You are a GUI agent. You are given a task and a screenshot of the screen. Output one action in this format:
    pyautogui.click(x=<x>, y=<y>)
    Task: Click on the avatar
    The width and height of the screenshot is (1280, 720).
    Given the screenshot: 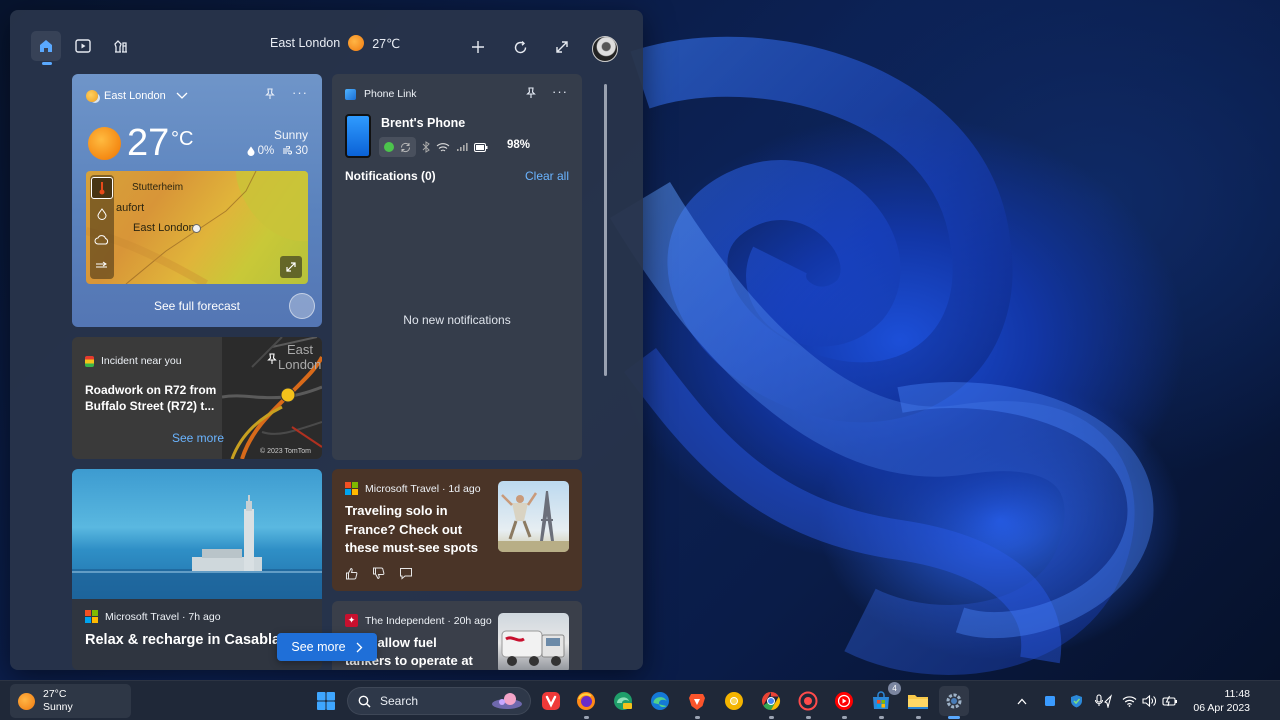 What is the action you would take?
    pyautogui.click(x=605, y=49)
    